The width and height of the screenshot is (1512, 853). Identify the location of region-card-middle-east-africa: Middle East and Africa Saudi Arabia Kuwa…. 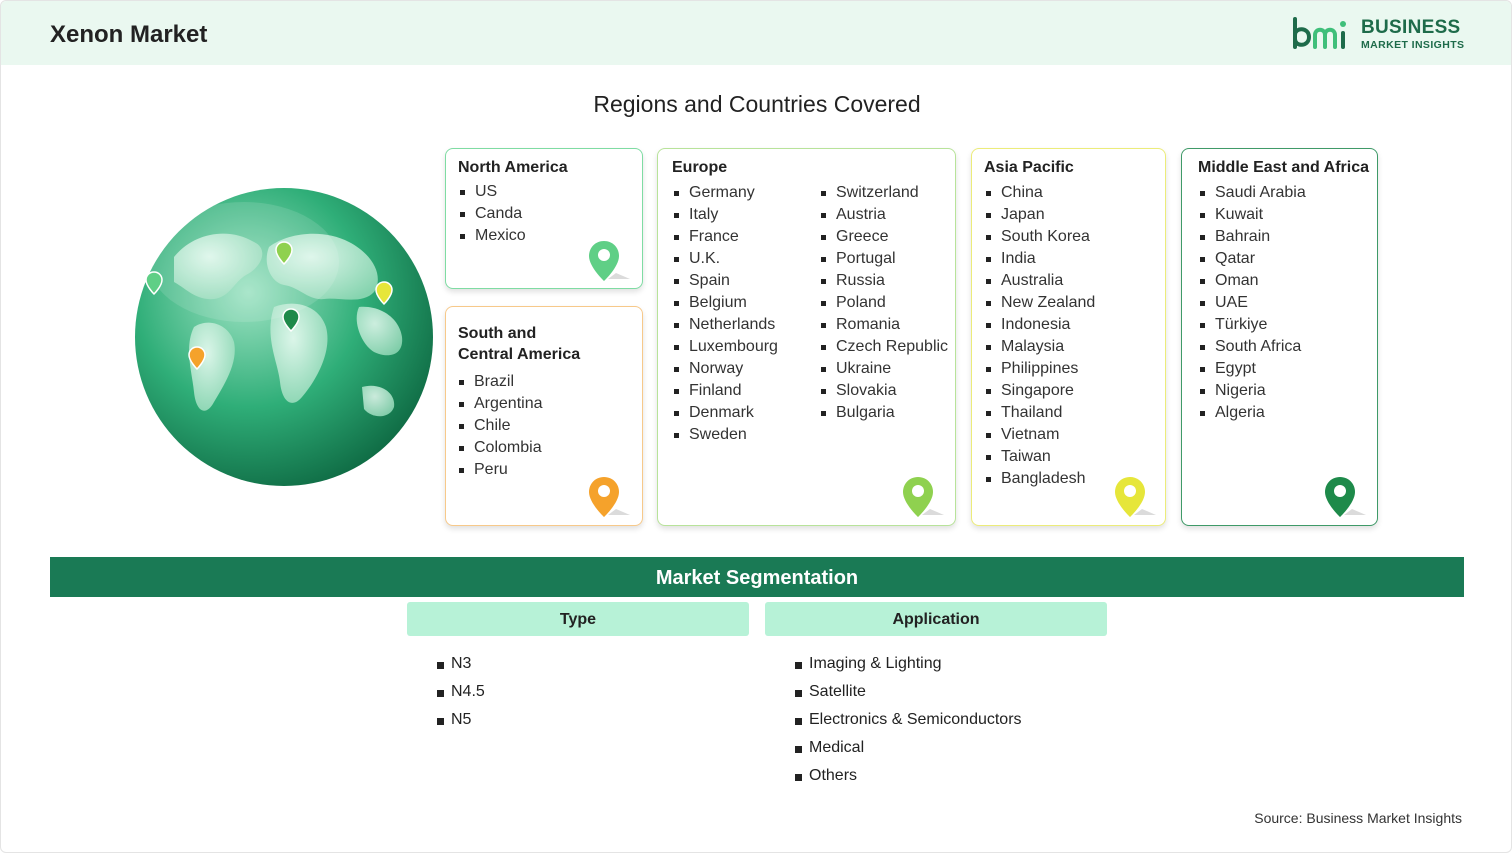
(1279, 337).